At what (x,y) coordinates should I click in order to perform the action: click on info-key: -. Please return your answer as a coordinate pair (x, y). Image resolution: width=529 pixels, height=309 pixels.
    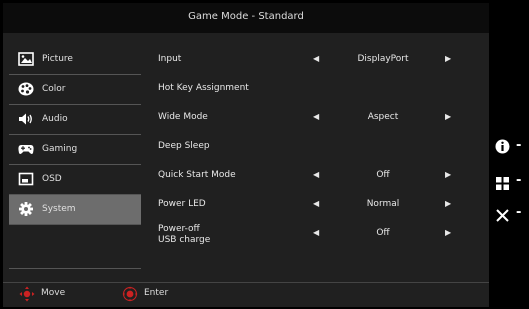
    Looking at the image, I should click on (510, 148).